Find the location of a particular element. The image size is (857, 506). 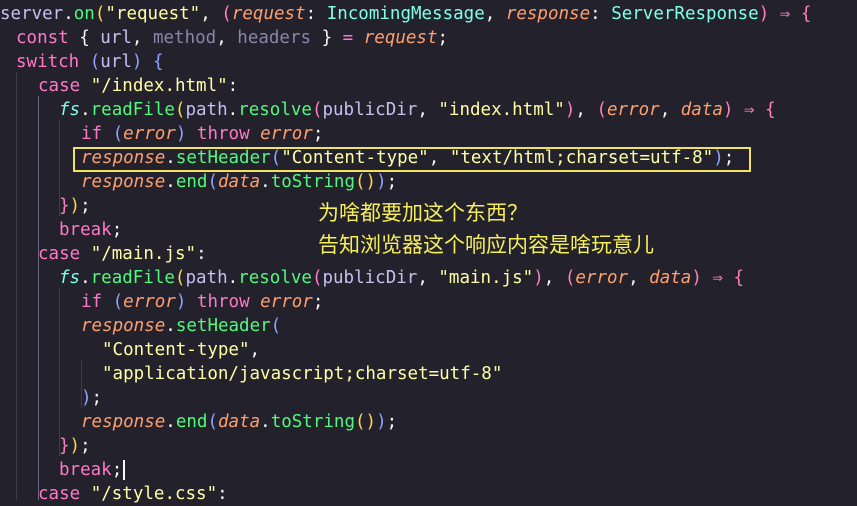

token: fs is located at coordinates (70, 278).